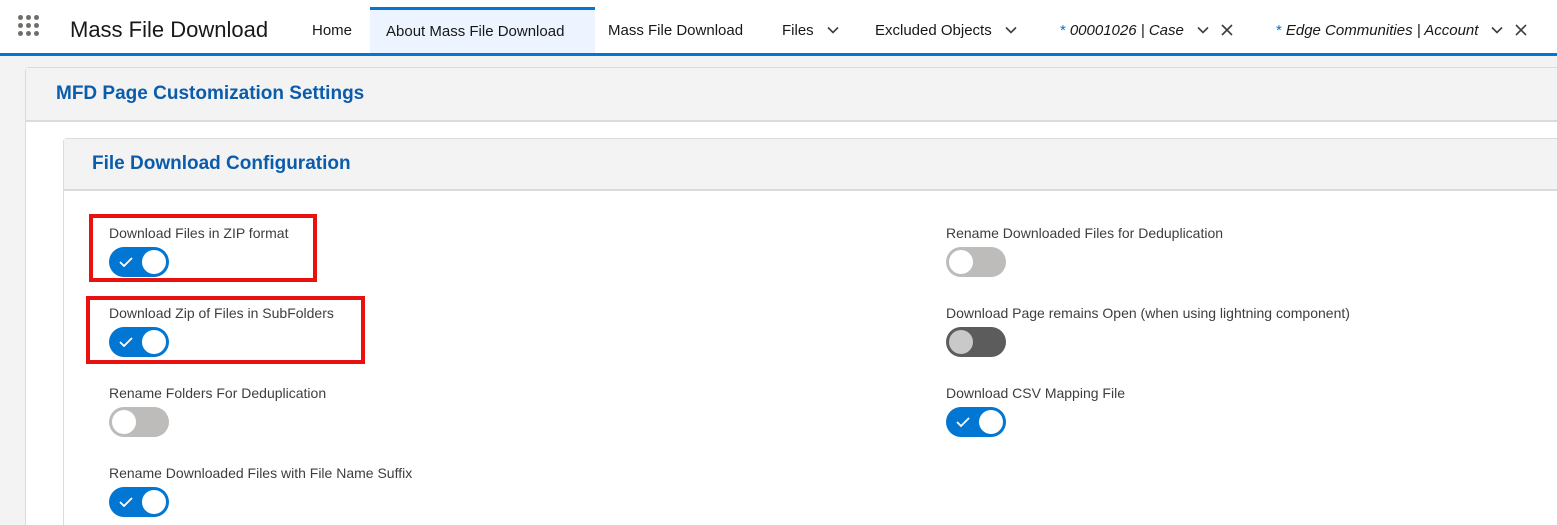 This screenshot has width=1557, height=525. I want to click on setting-zip-format: Download Files in ZIP format, so click(198, 251).